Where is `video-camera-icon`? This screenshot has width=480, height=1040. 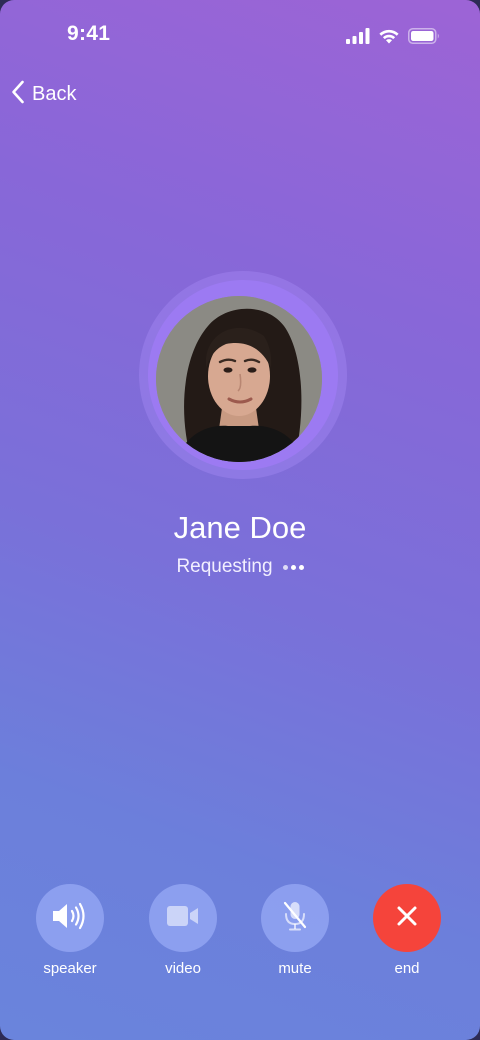 video-camera-icon is located at coordinates (183, 918).